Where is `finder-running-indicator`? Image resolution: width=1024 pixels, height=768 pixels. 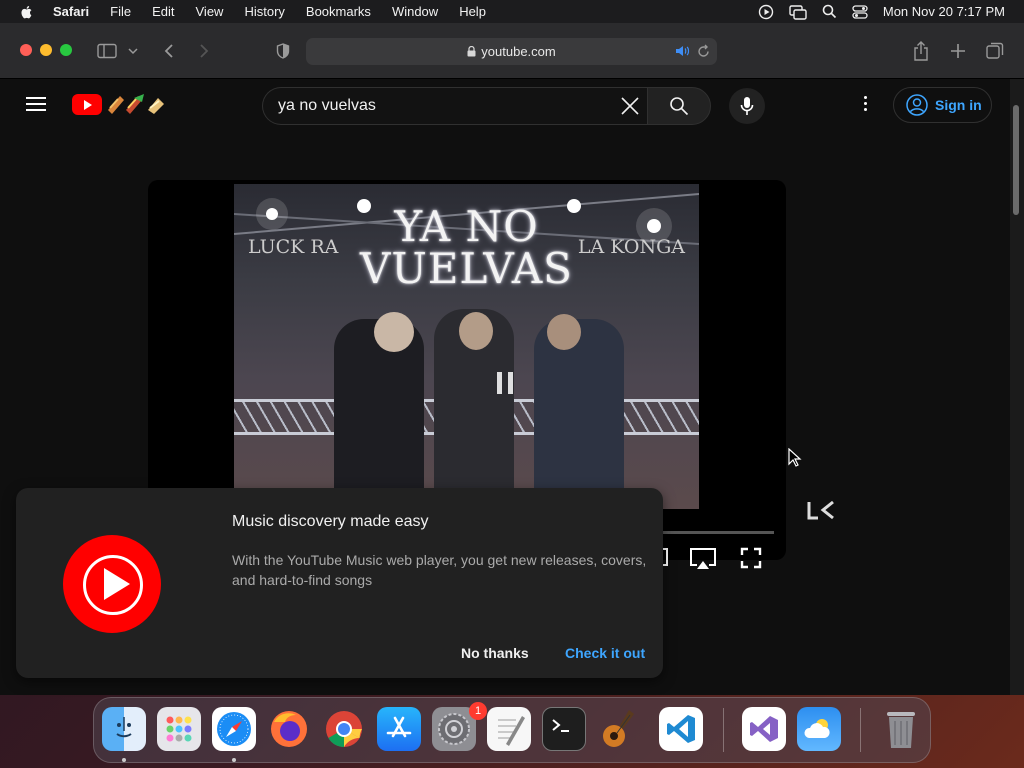 finder-running-indicator is located at coordinates (124, 760).